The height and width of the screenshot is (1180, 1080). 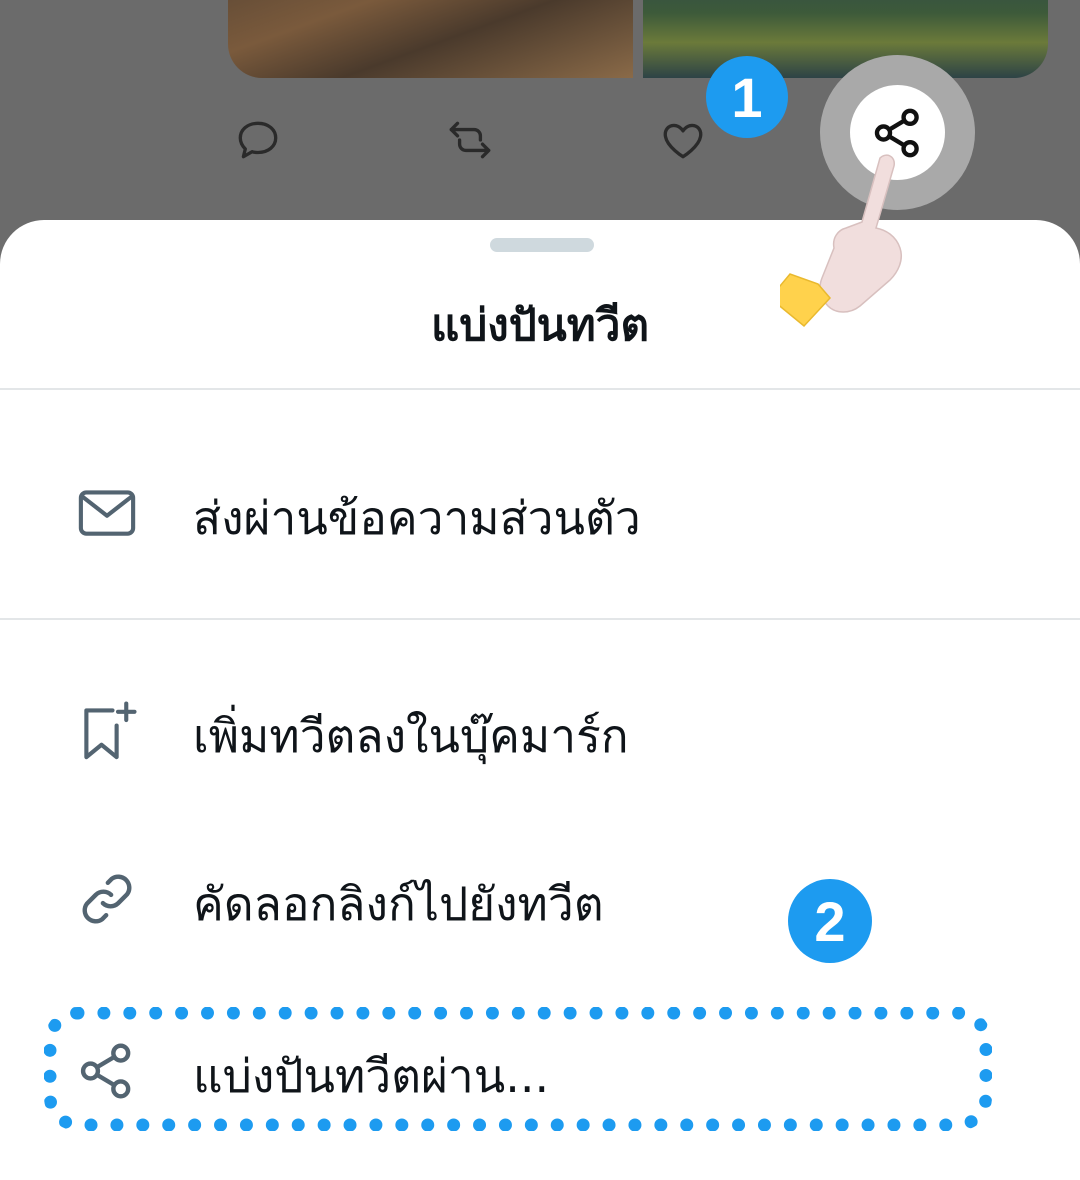 What do you see at coordinates (830, 921) in the screenshot?
I see `step-2-badge: 2` at bounding box center [830, 921].